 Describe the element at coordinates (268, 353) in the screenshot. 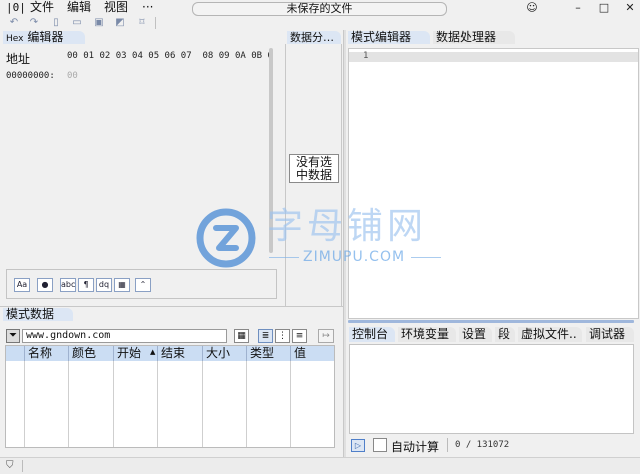

I see `column-type: 类型` at that location.